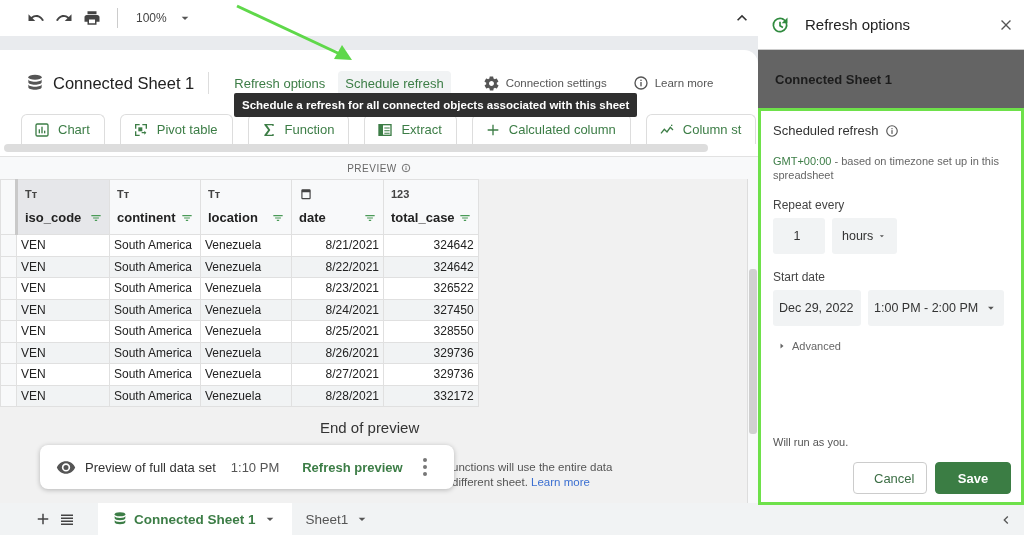  I want to click on field-label: Repeat every, so click(809, 205).